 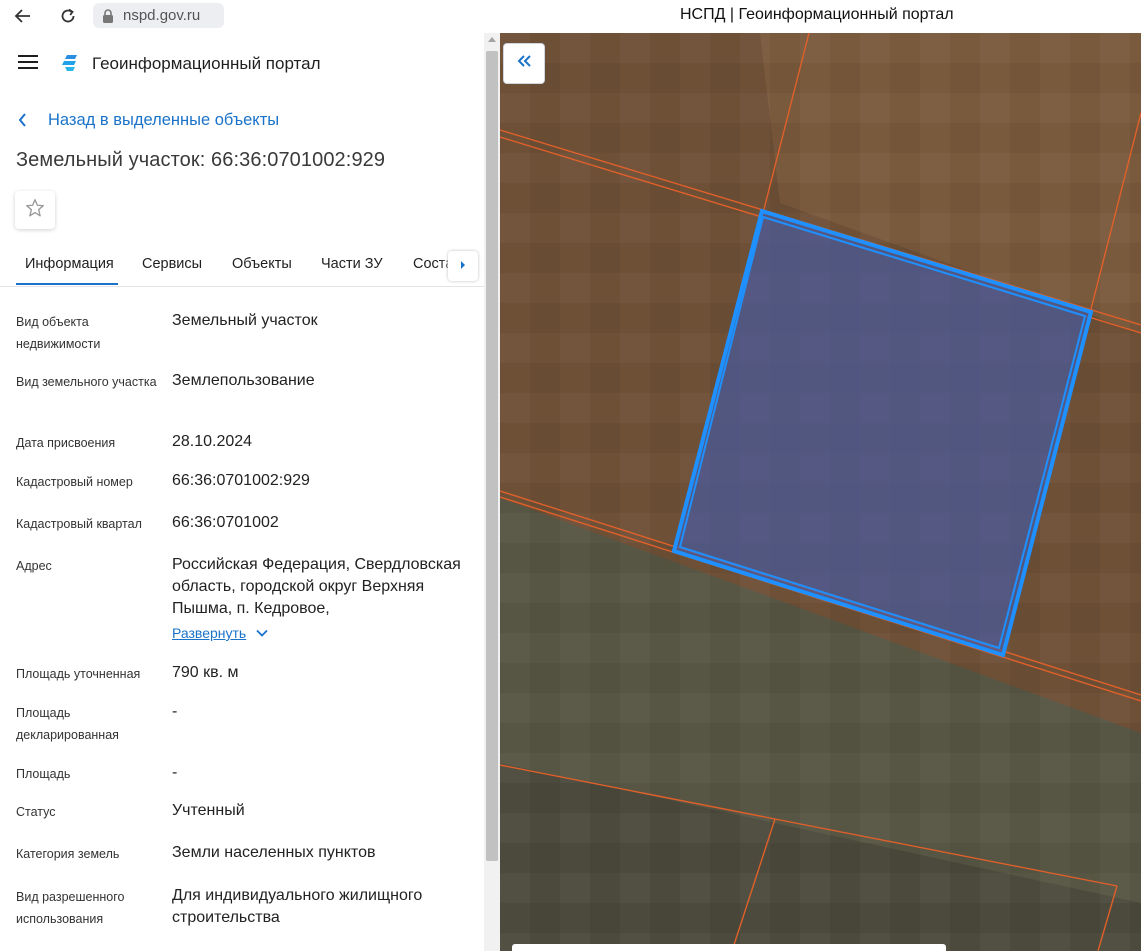 I want to click on browser-tab-title: НСПД | Геоинформационный портал, so click(x=817, y=14).